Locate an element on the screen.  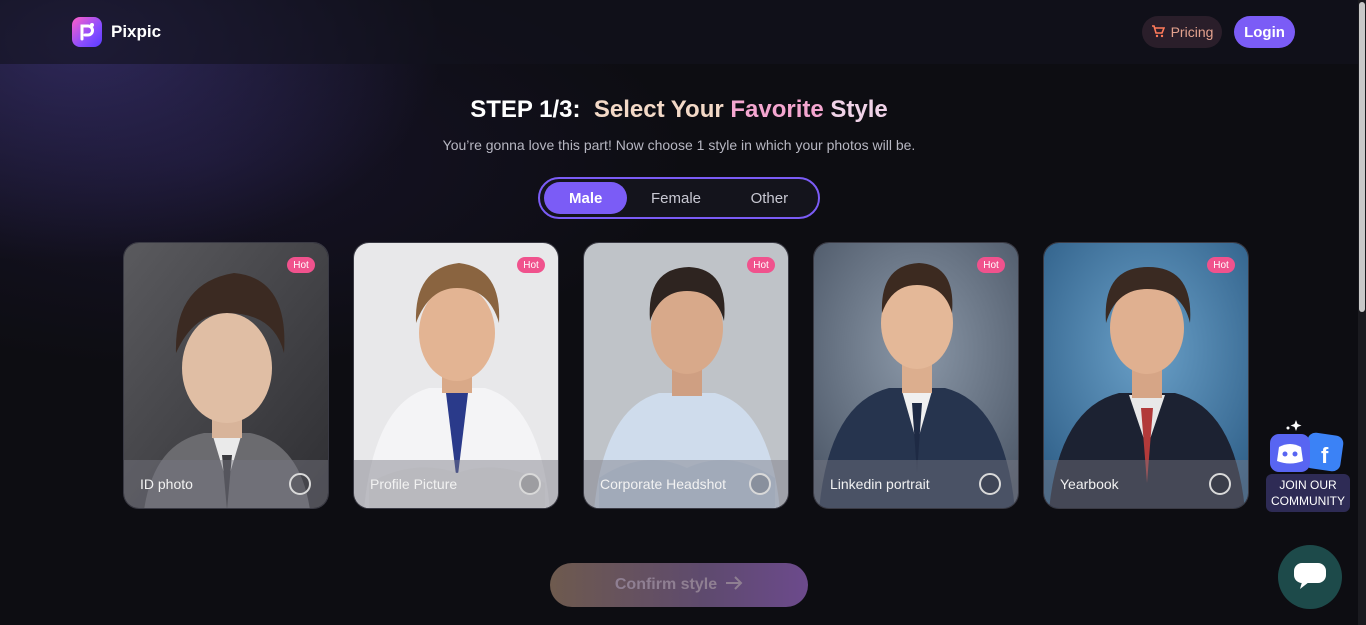
pixpic-logo-icon is located at coordinates (87, 32).